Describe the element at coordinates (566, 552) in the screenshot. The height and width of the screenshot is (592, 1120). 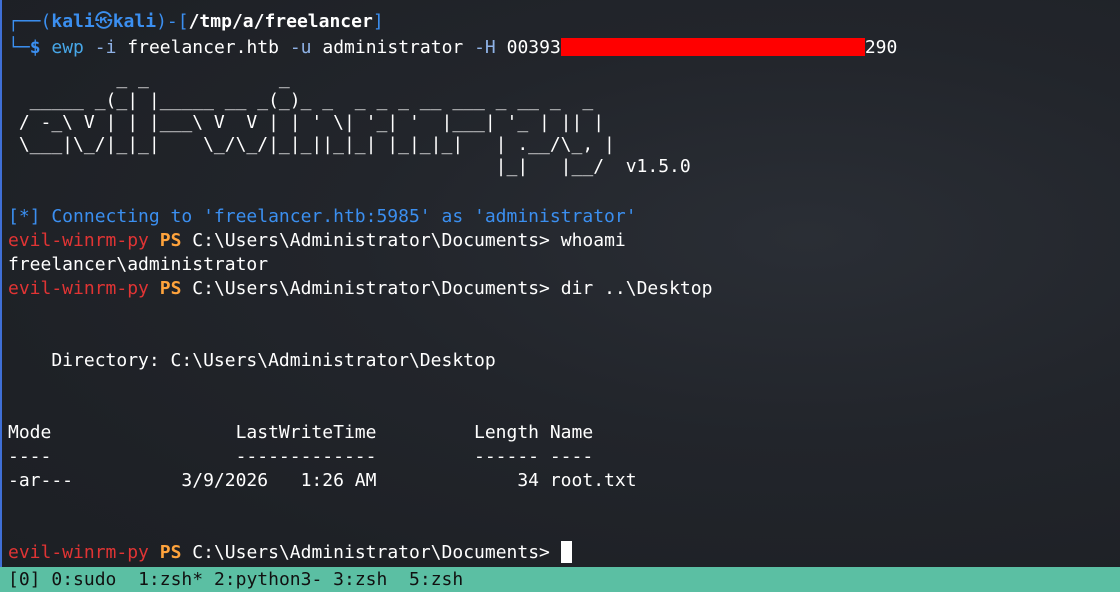
I see `text-cursor` at that location.